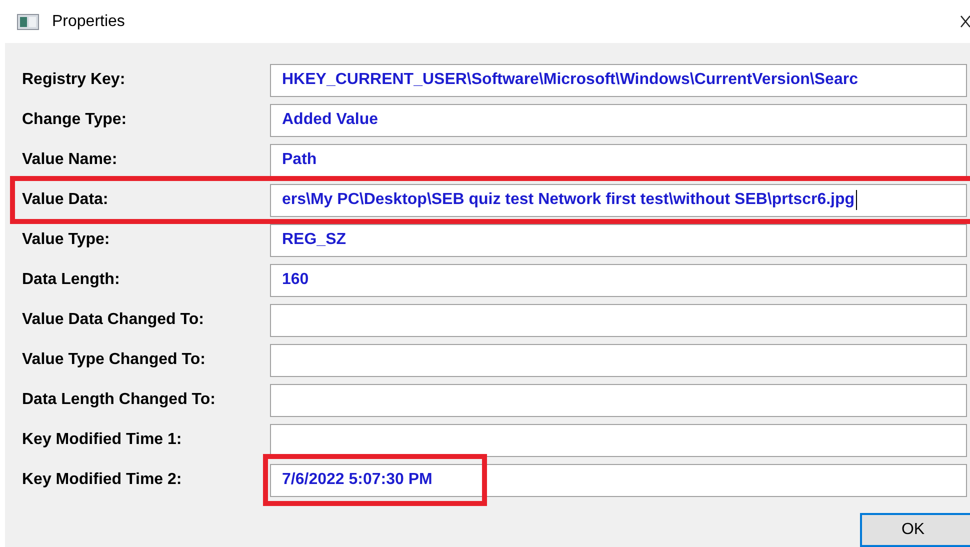 The width and height of the screenshot is (970, 547). I want to click on value-field: 7/6/2022 5:07:30 PM, so click(618, 480).